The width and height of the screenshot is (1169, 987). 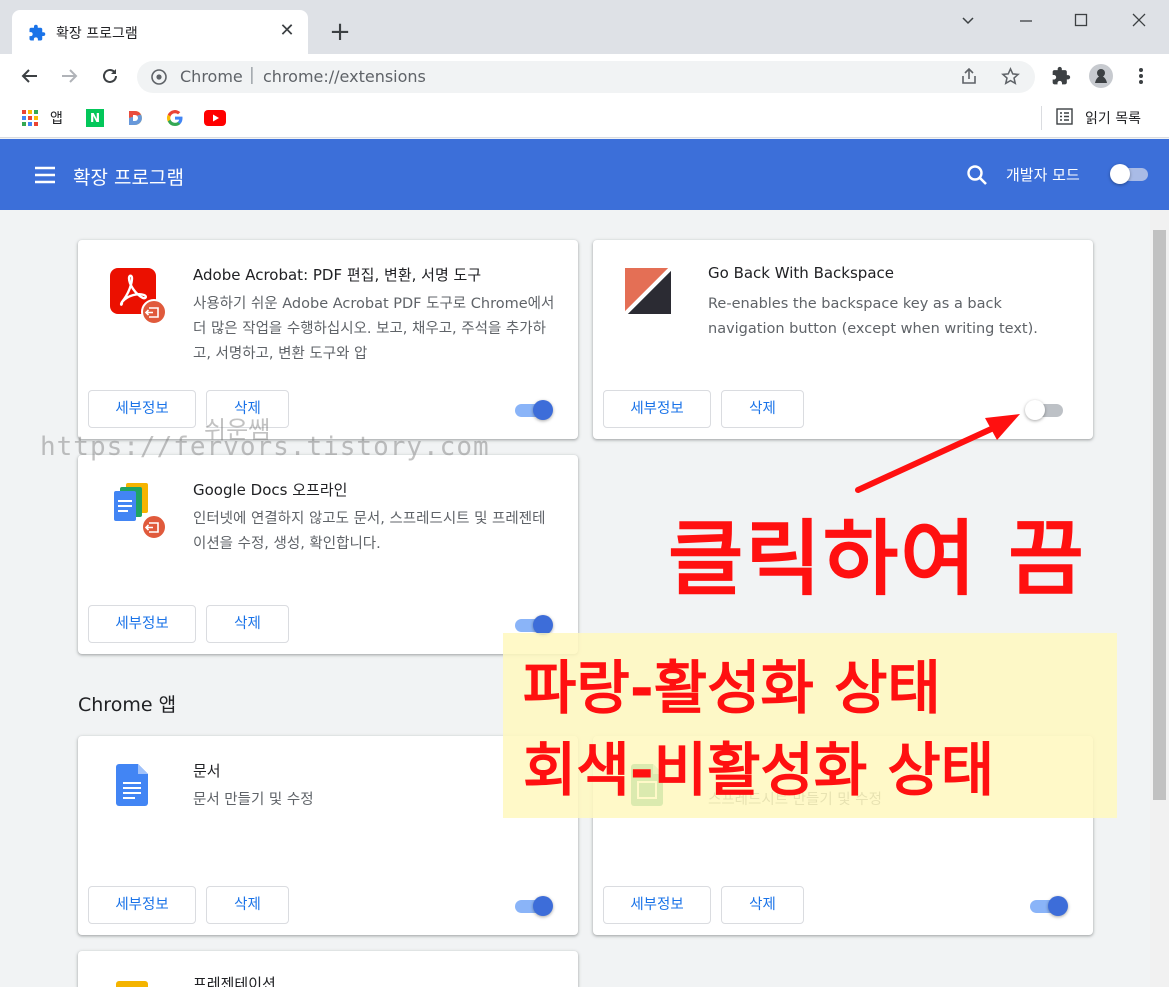 What do you see at coordinates (344, 76) in the screenshot?
I see `url-text: chrome://extensions` at bounding box center [344, 76].